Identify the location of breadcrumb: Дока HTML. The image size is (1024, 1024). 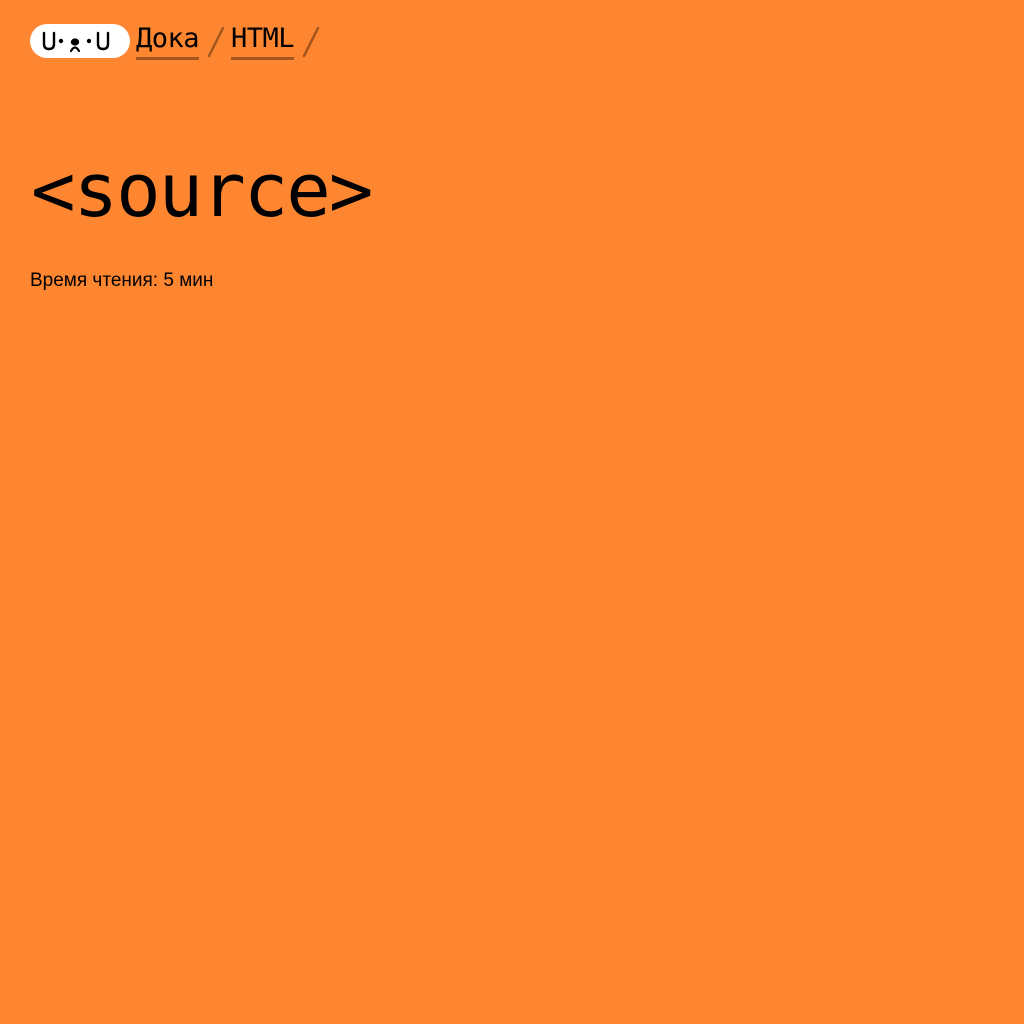
(175, 42).